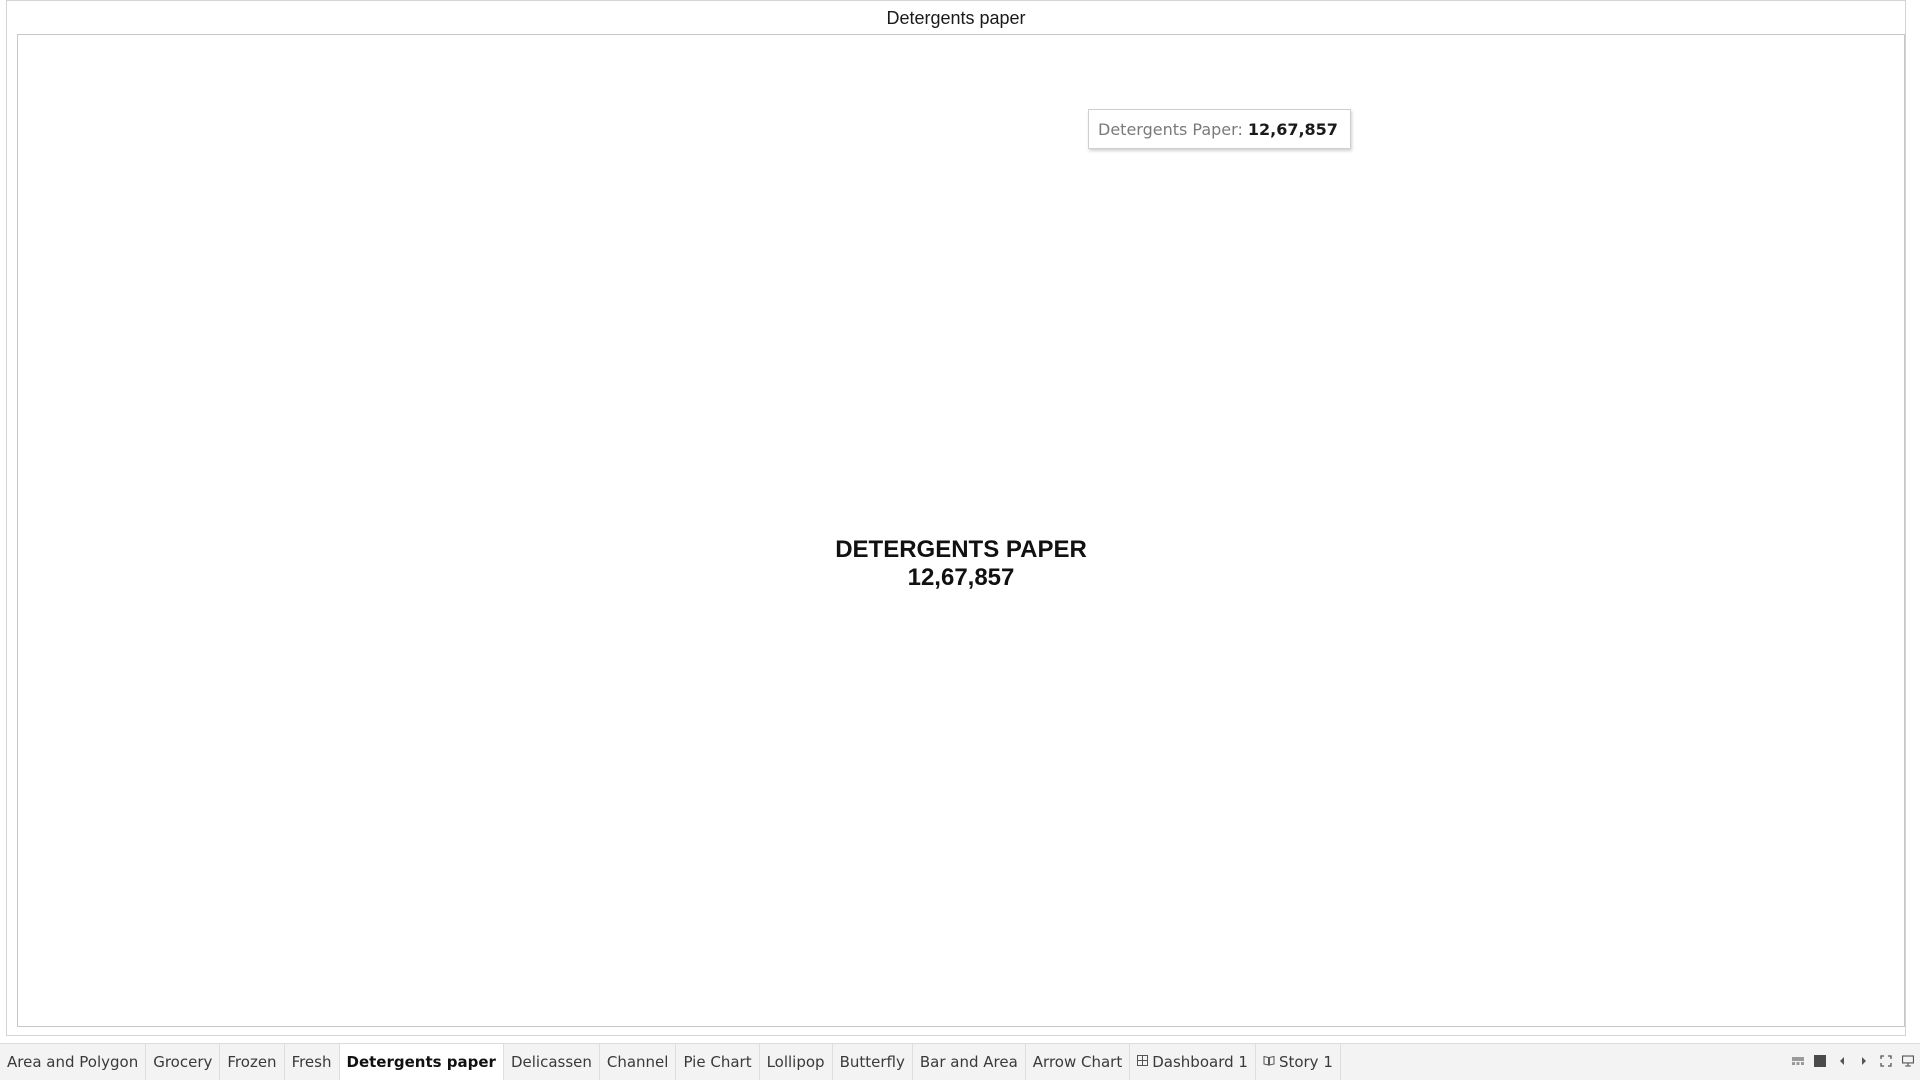  I want to click on fullscreen-icon, so click(1886, 1061).